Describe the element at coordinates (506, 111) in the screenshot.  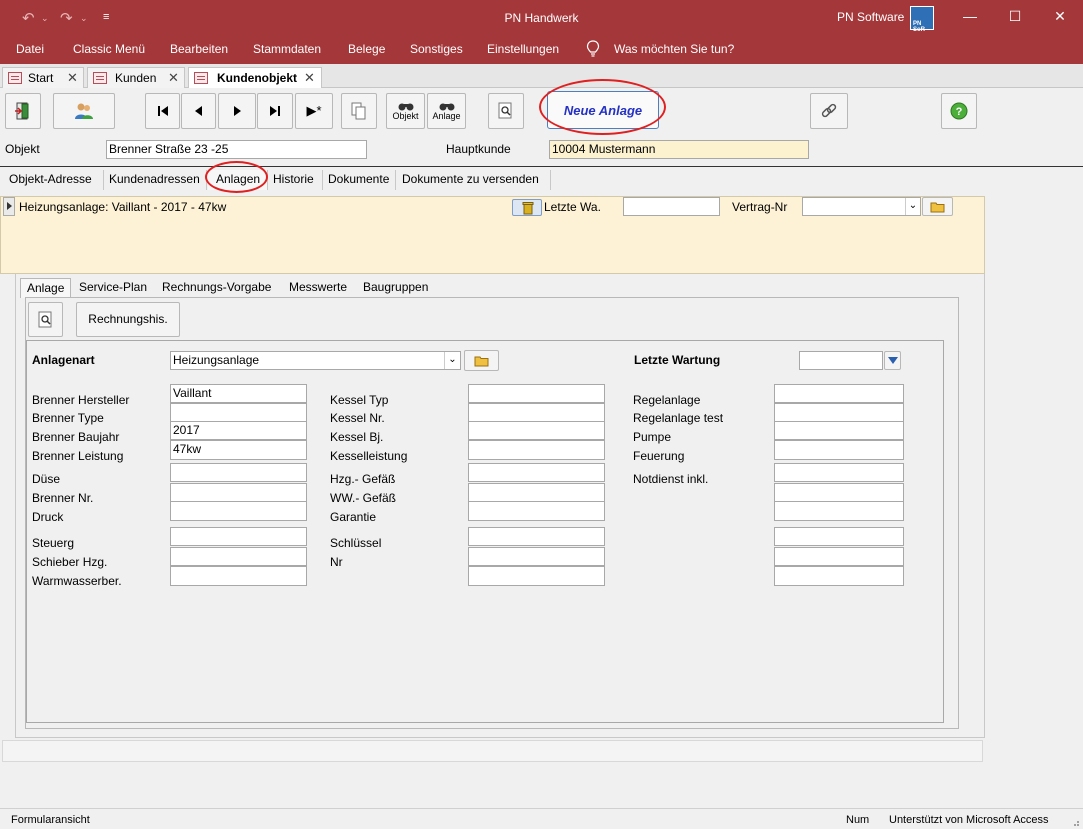
I see `preview-button` at that location.